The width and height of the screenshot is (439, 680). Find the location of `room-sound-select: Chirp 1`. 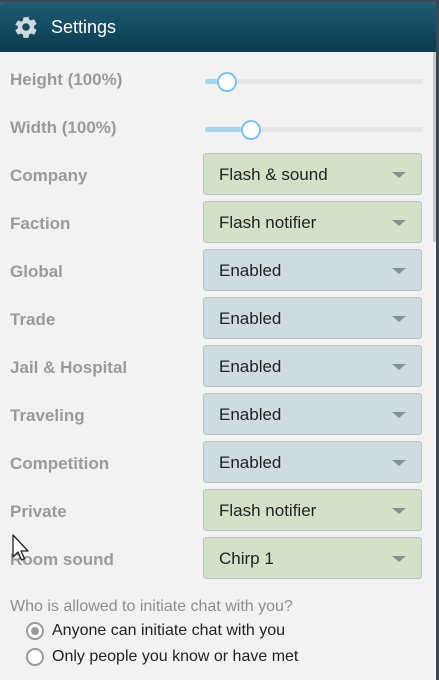

room-sound-select: Chirp 1 is located at coordinates (312, 558).